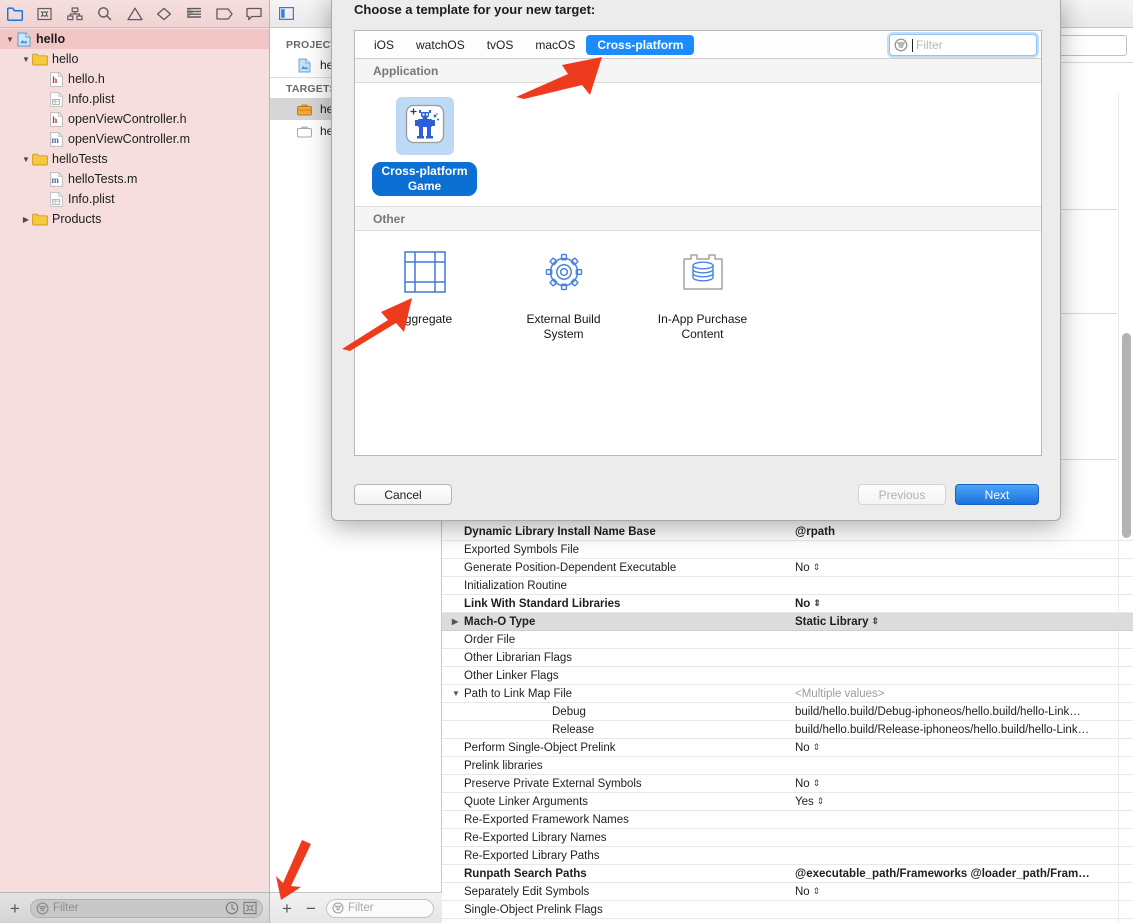 The width and height of the screenshot is (1133, 923). I want to click on build-setting-row: Exported Symbols File, so click(787, 550).